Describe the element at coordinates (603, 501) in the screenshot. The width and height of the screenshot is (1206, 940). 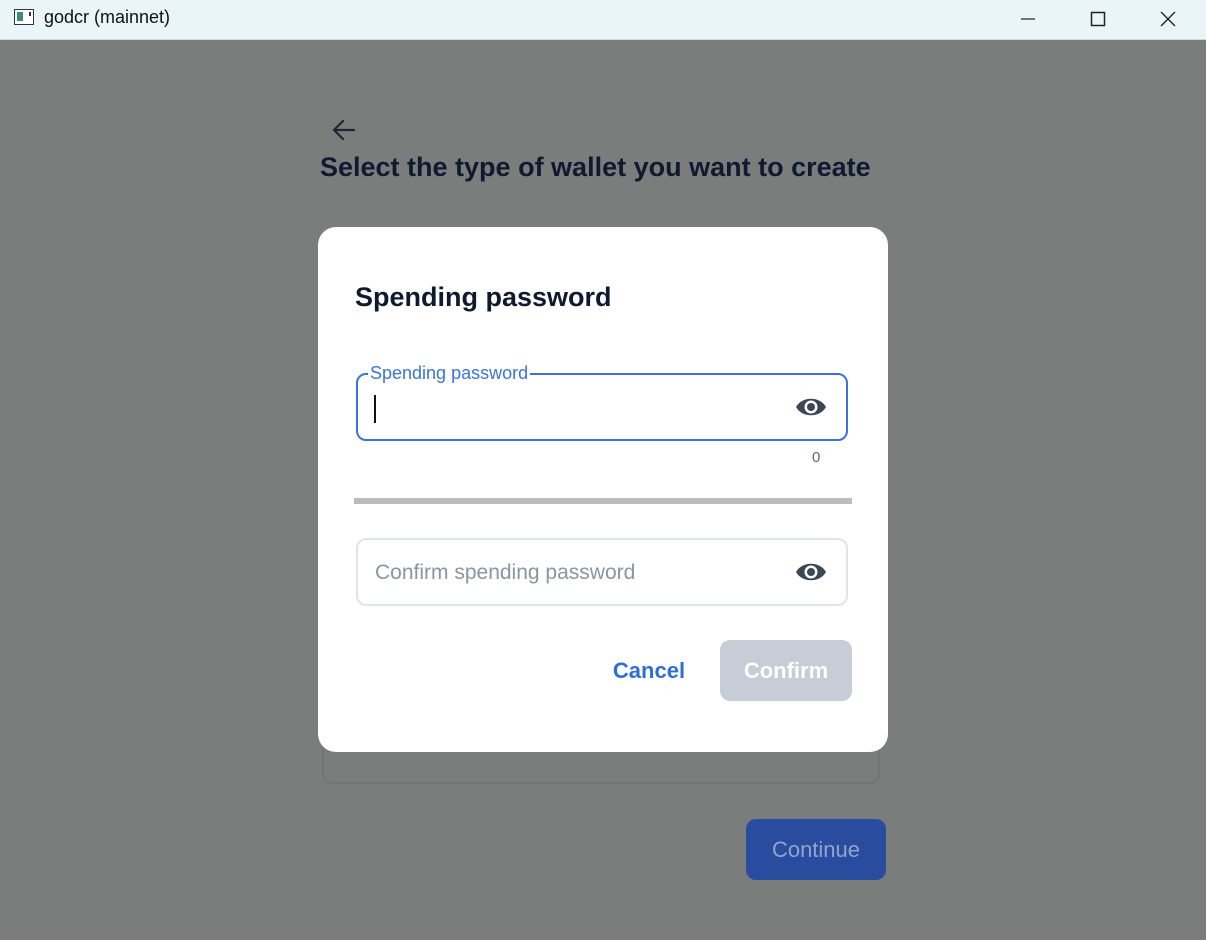
I see `password-strength-bar` at that location.